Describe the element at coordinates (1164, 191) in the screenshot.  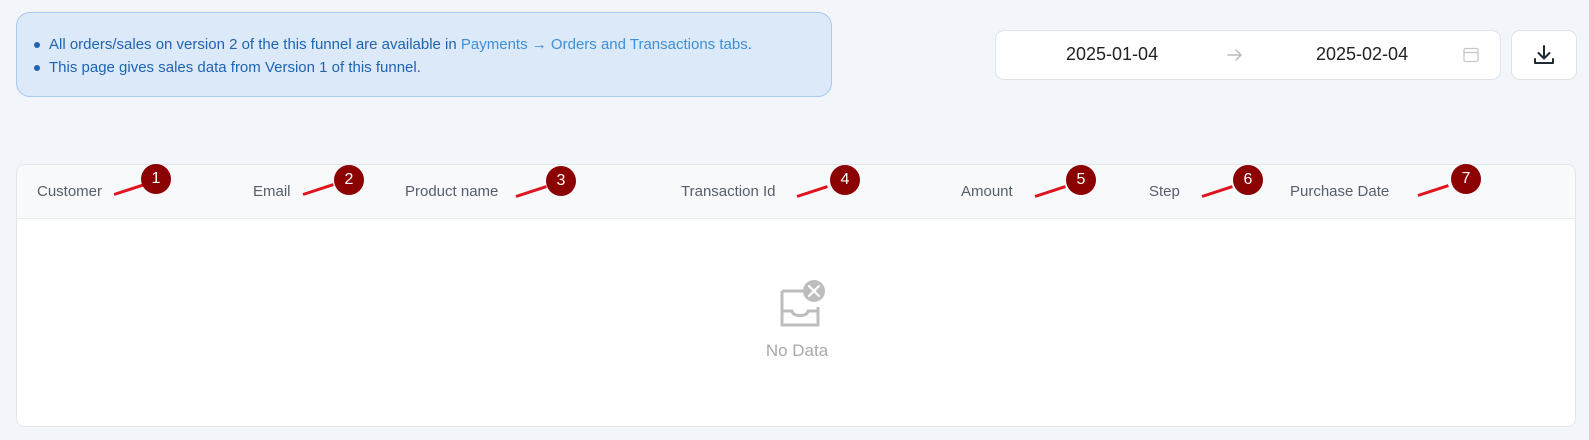
I see `column-header-step: Step` at that location.